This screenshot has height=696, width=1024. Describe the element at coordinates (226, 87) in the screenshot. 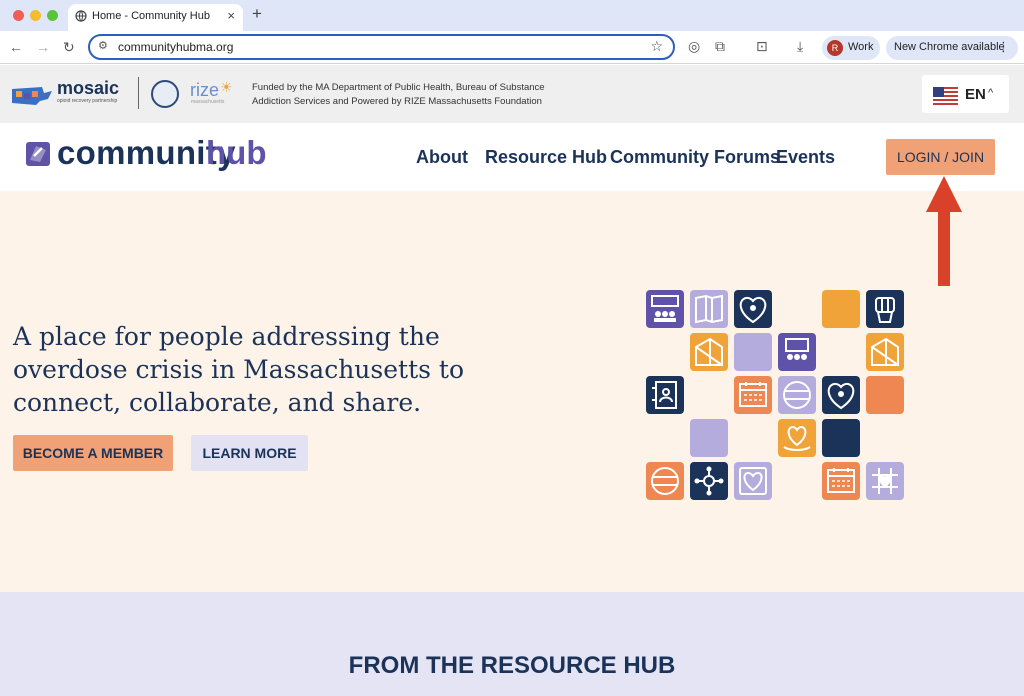

I see `sun-icon: ☀` at that location.